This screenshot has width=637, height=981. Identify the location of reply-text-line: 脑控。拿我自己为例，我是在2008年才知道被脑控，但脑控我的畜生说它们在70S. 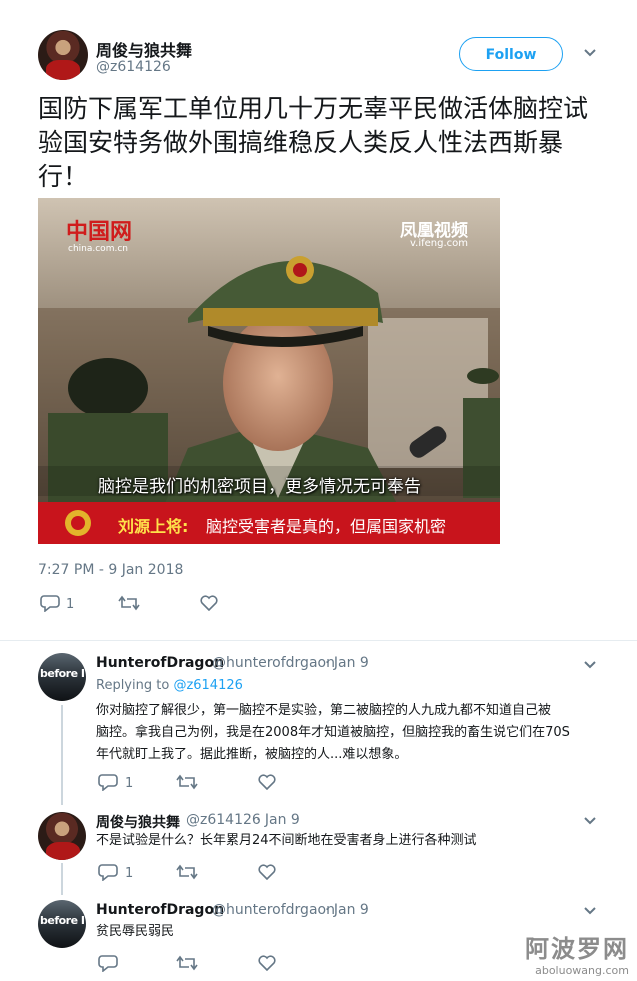
(333, 732).